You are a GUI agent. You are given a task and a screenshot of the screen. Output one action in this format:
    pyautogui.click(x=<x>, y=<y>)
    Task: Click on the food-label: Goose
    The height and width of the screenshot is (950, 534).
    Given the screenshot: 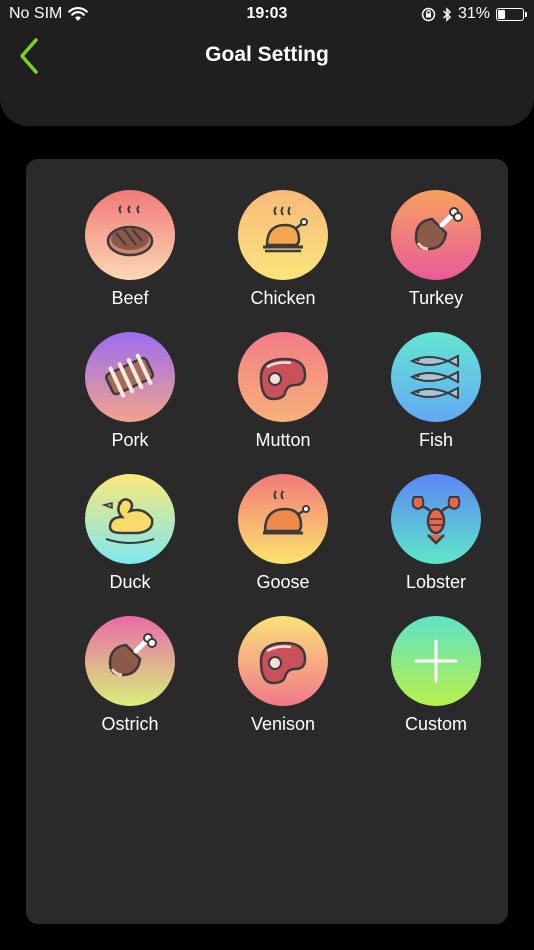 What is the action you would take?
    pyautogui.click(x=283, y=582)
    